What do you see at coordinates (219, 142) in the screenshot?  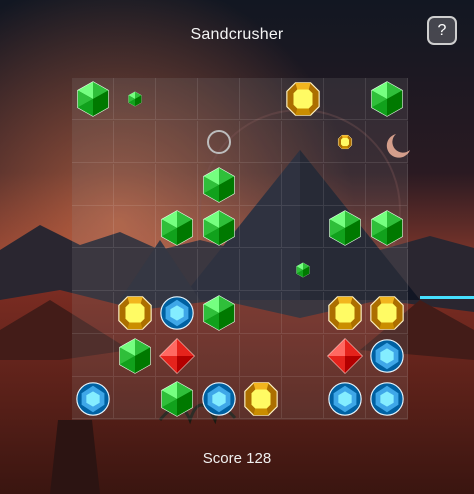 I see `selection-ring` at bounding box center [219, 142].